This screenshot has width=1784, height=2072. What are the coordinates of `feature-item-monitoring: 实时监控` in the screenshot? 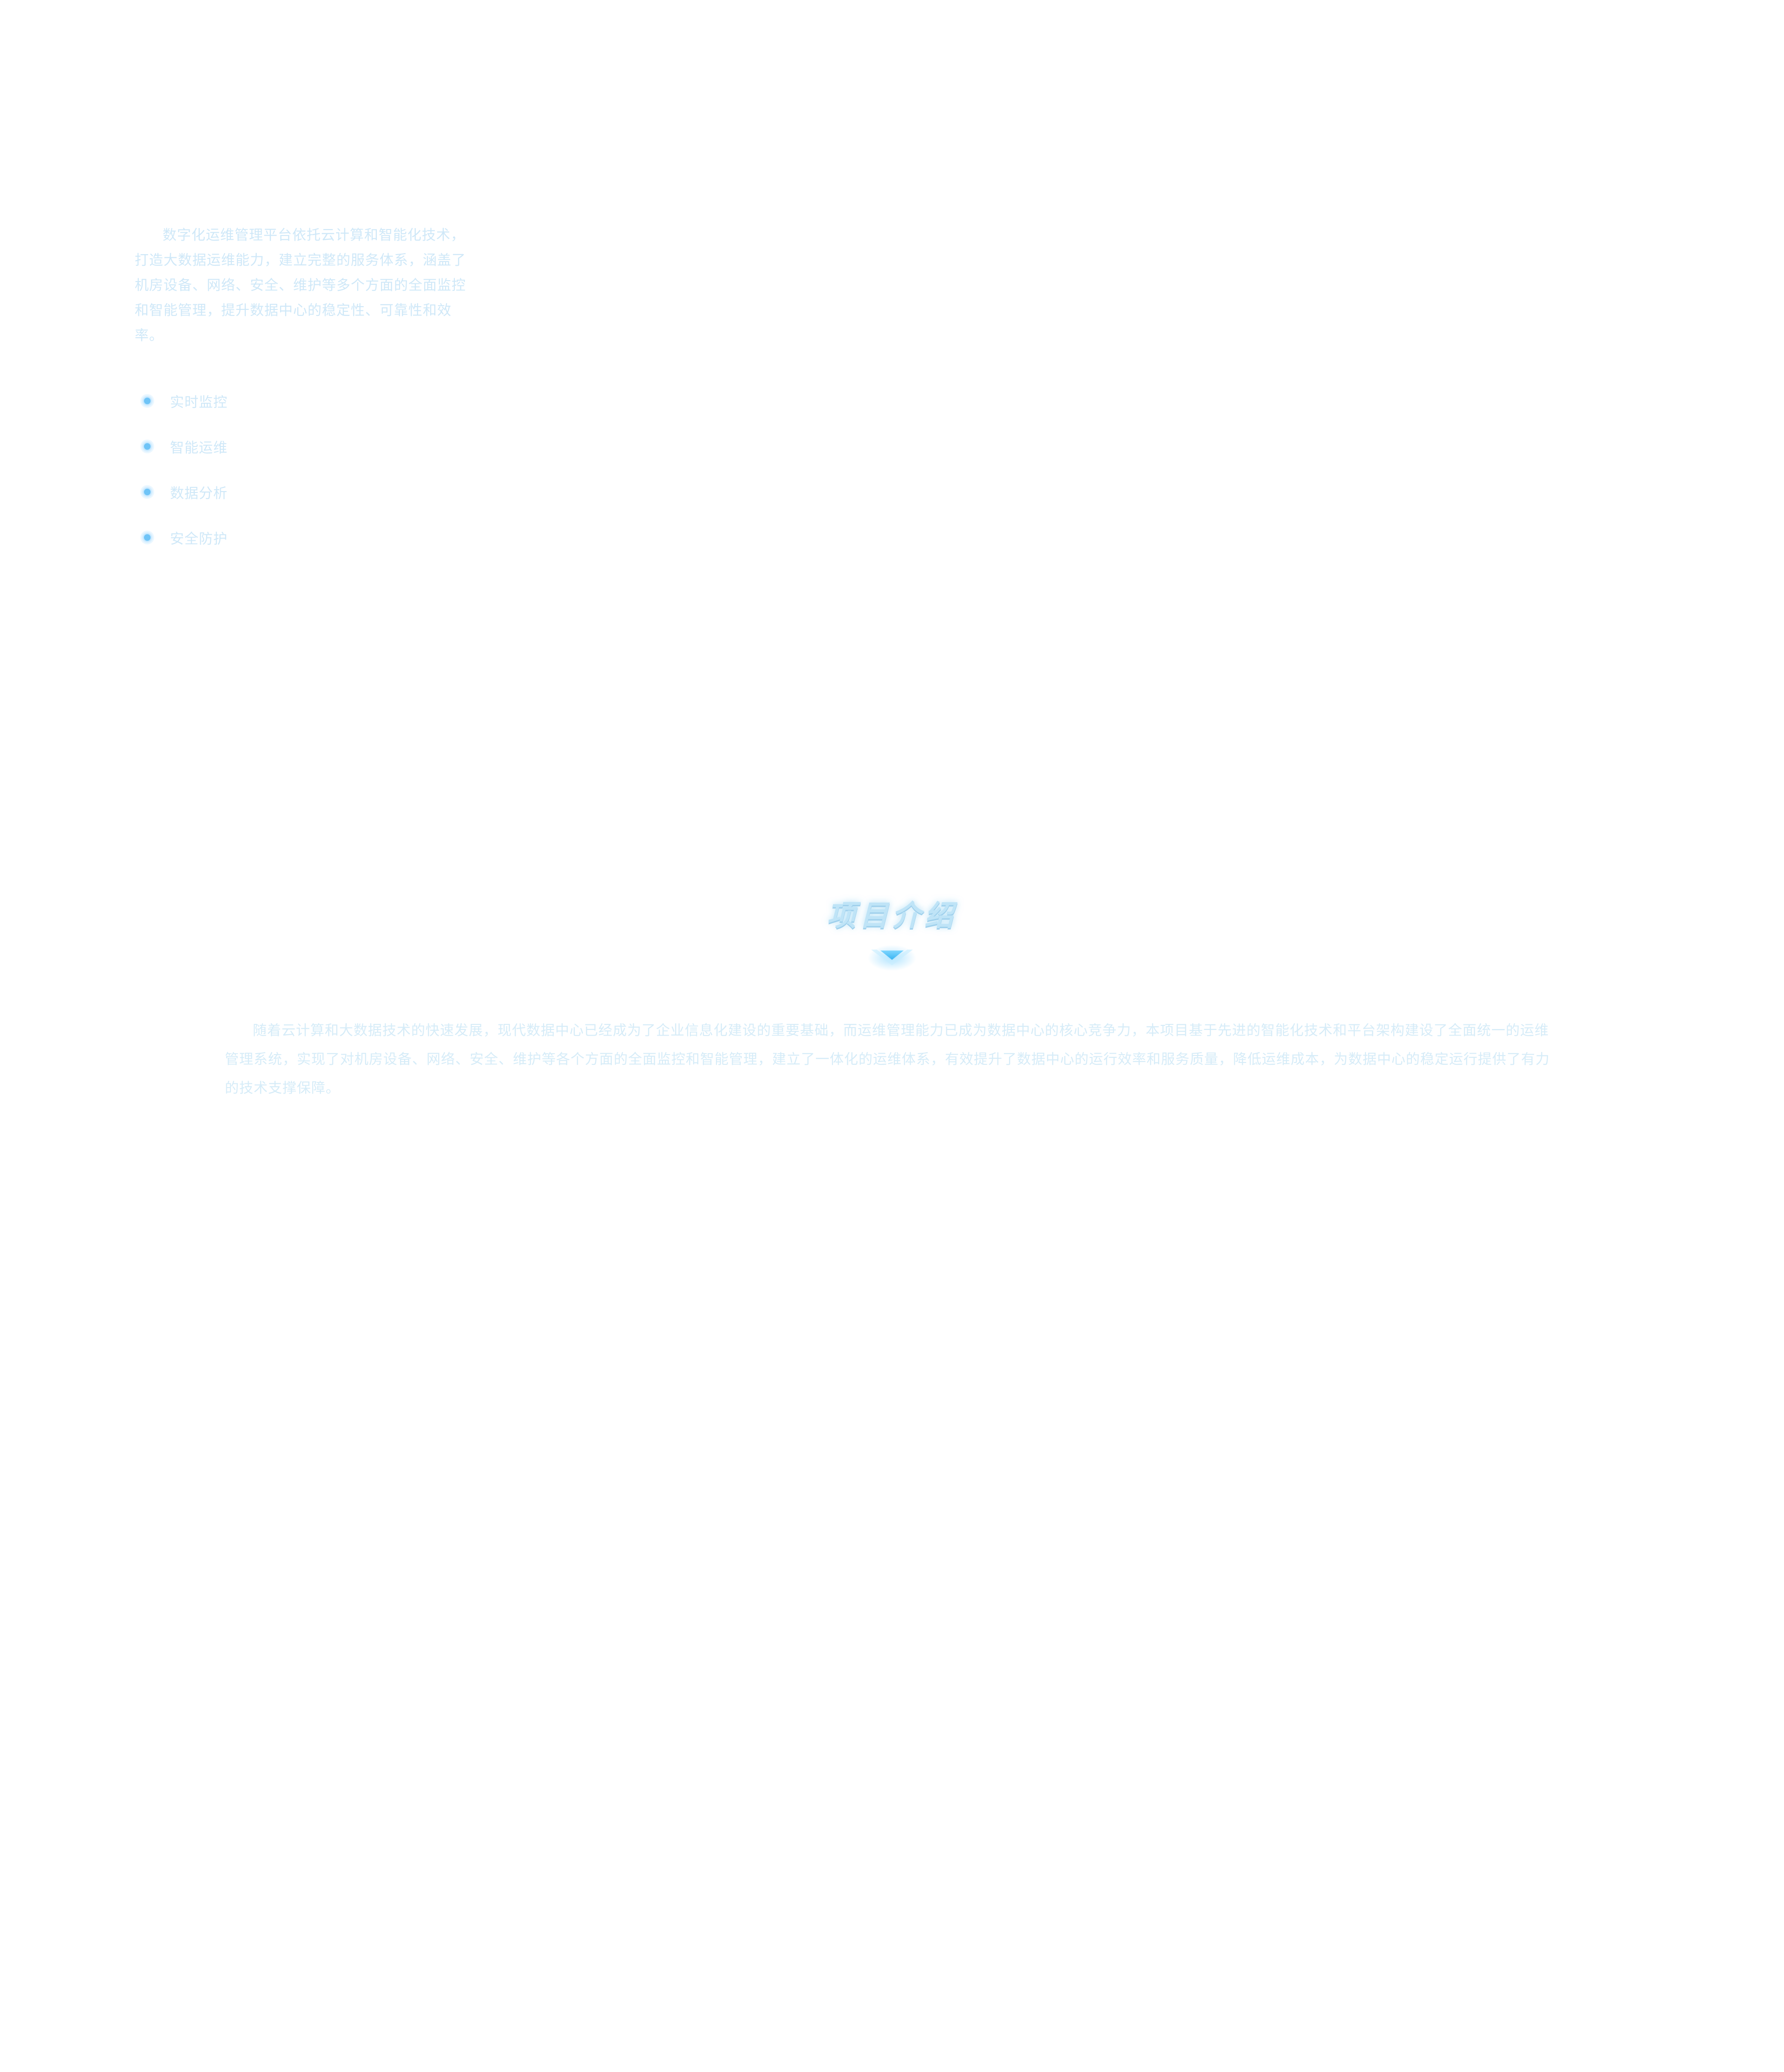 It's located at (302, 401).